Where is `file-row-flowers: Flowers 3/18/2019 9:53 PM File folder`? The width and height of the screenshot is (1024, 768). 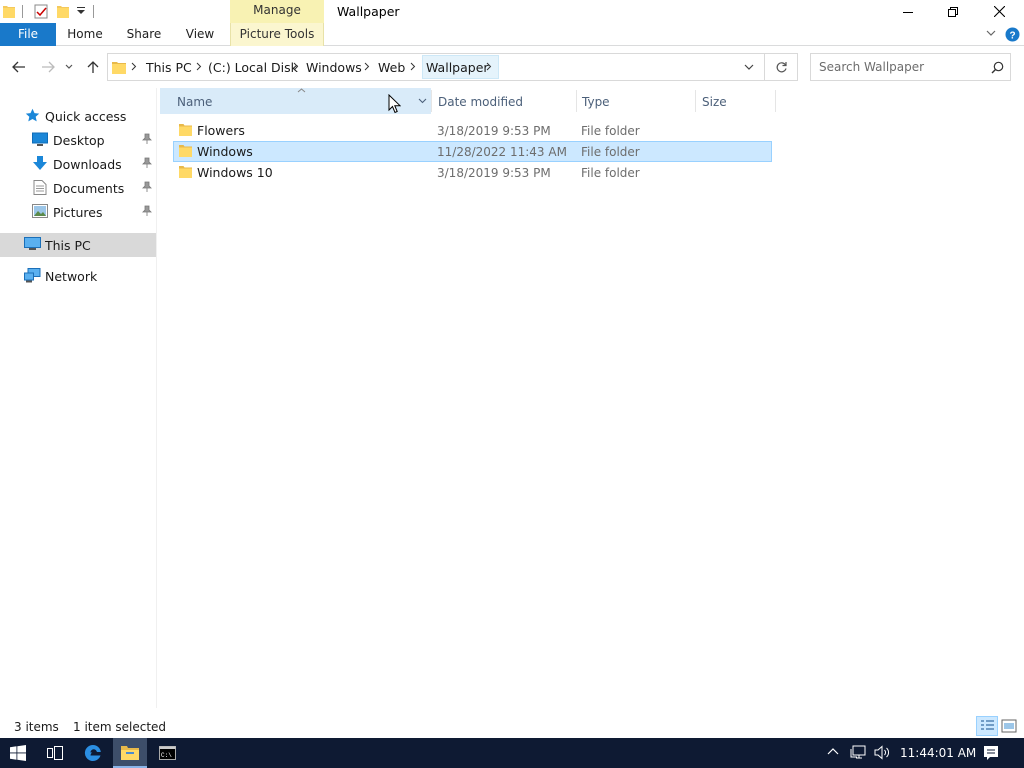
file-row-flowers: Flowers 3/18/2019 9:53 PM File folder is located at coordinates (472, 130).